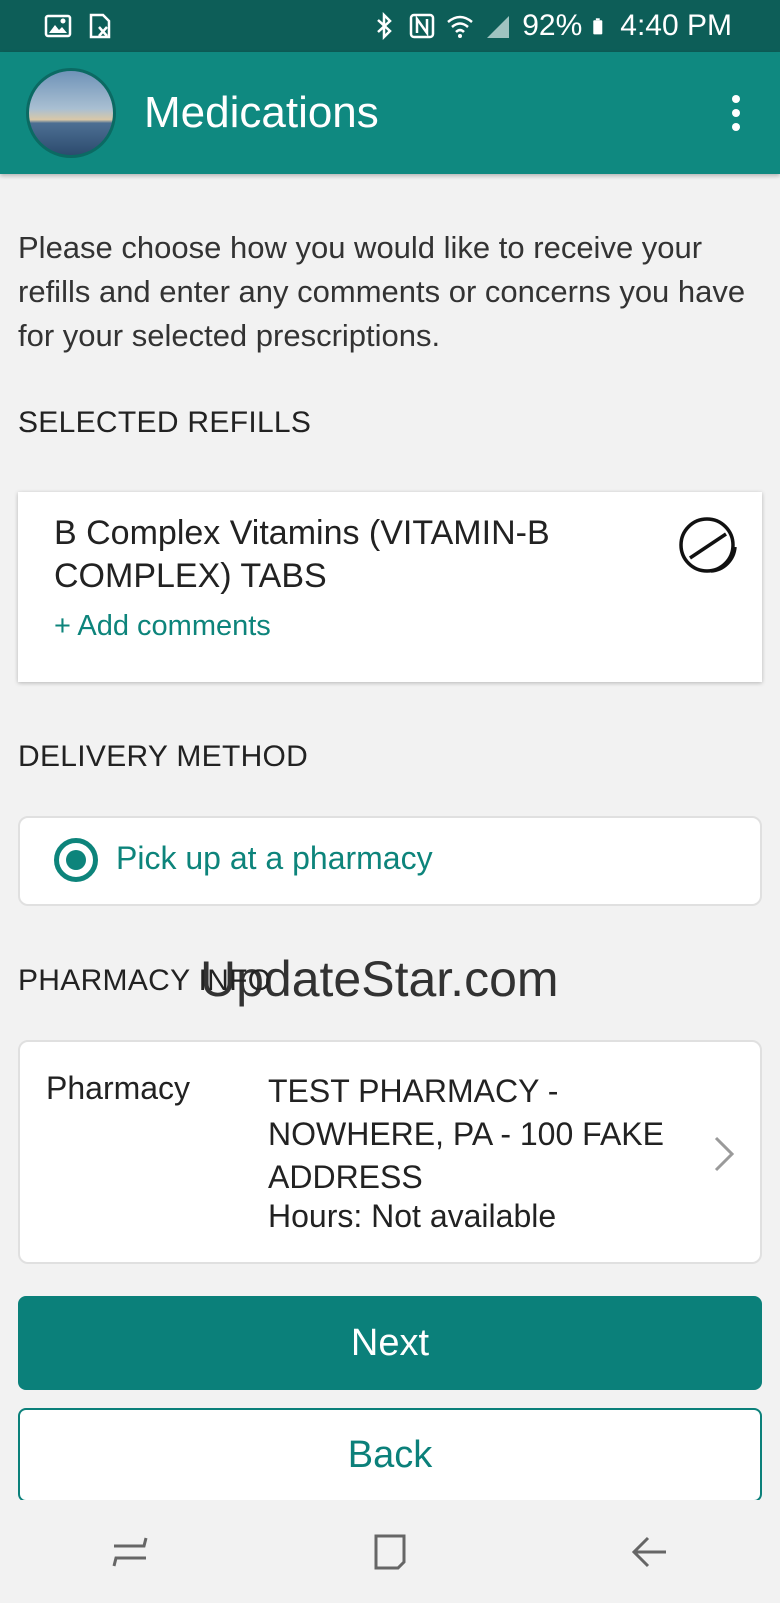 Image resolution: width=780 pixels, height=1603 pixels. What do you see at coordinates (162, 626) in the screenshot?
I see `add-comments-link: + Add comments` at bounding box center [162, 626].